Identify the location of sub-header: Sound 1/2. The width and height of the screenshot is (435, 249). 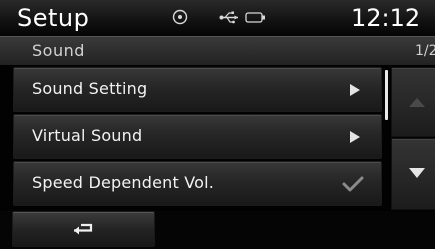
(217, 50).